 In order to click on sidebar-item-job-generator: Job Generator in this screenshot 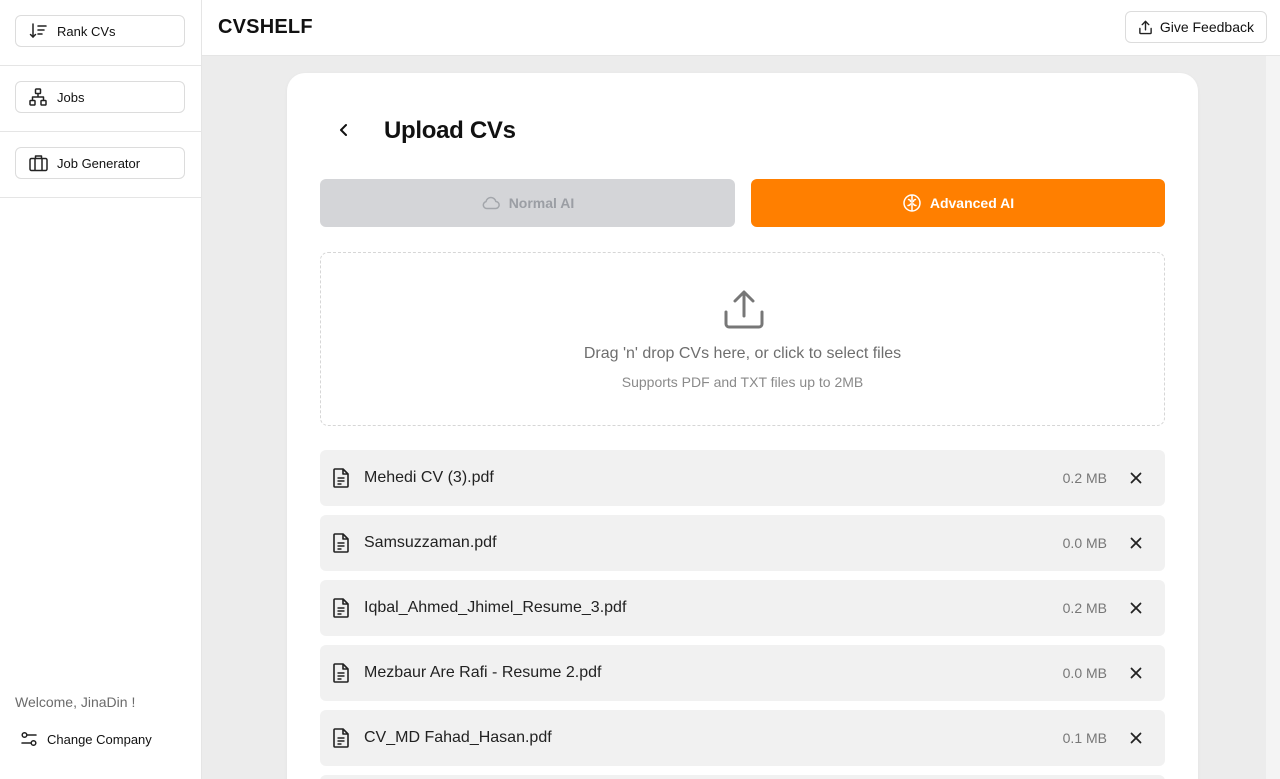, I will do `click(100, 163)`.